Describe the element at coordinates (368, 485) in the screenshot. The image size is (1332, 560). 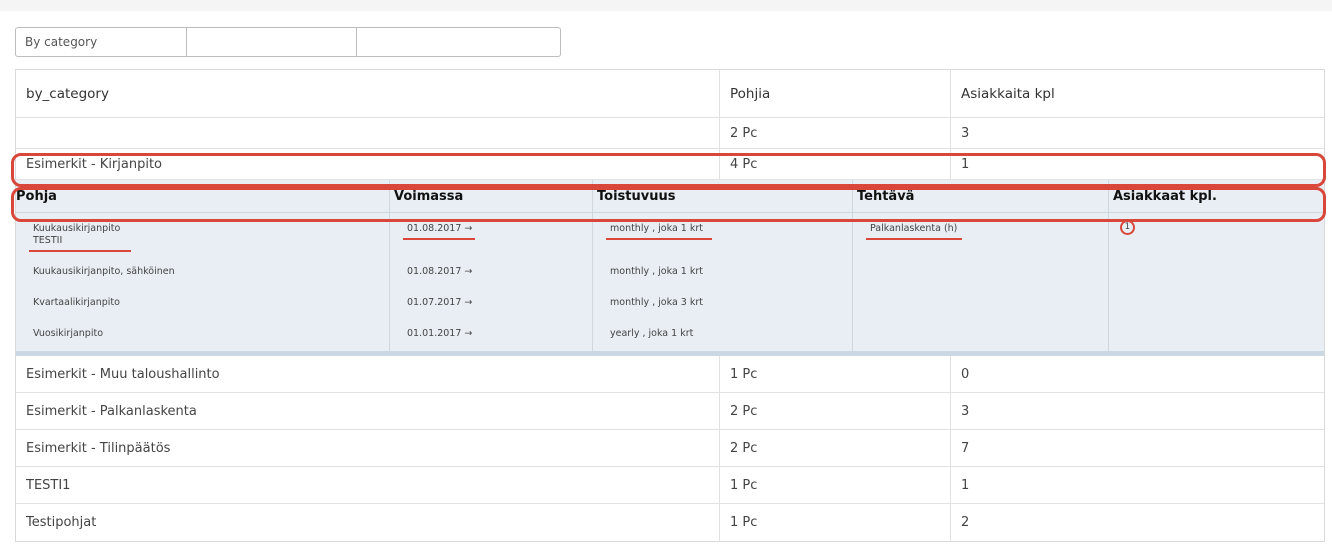
I see `row-category: TESTI1` at that location.